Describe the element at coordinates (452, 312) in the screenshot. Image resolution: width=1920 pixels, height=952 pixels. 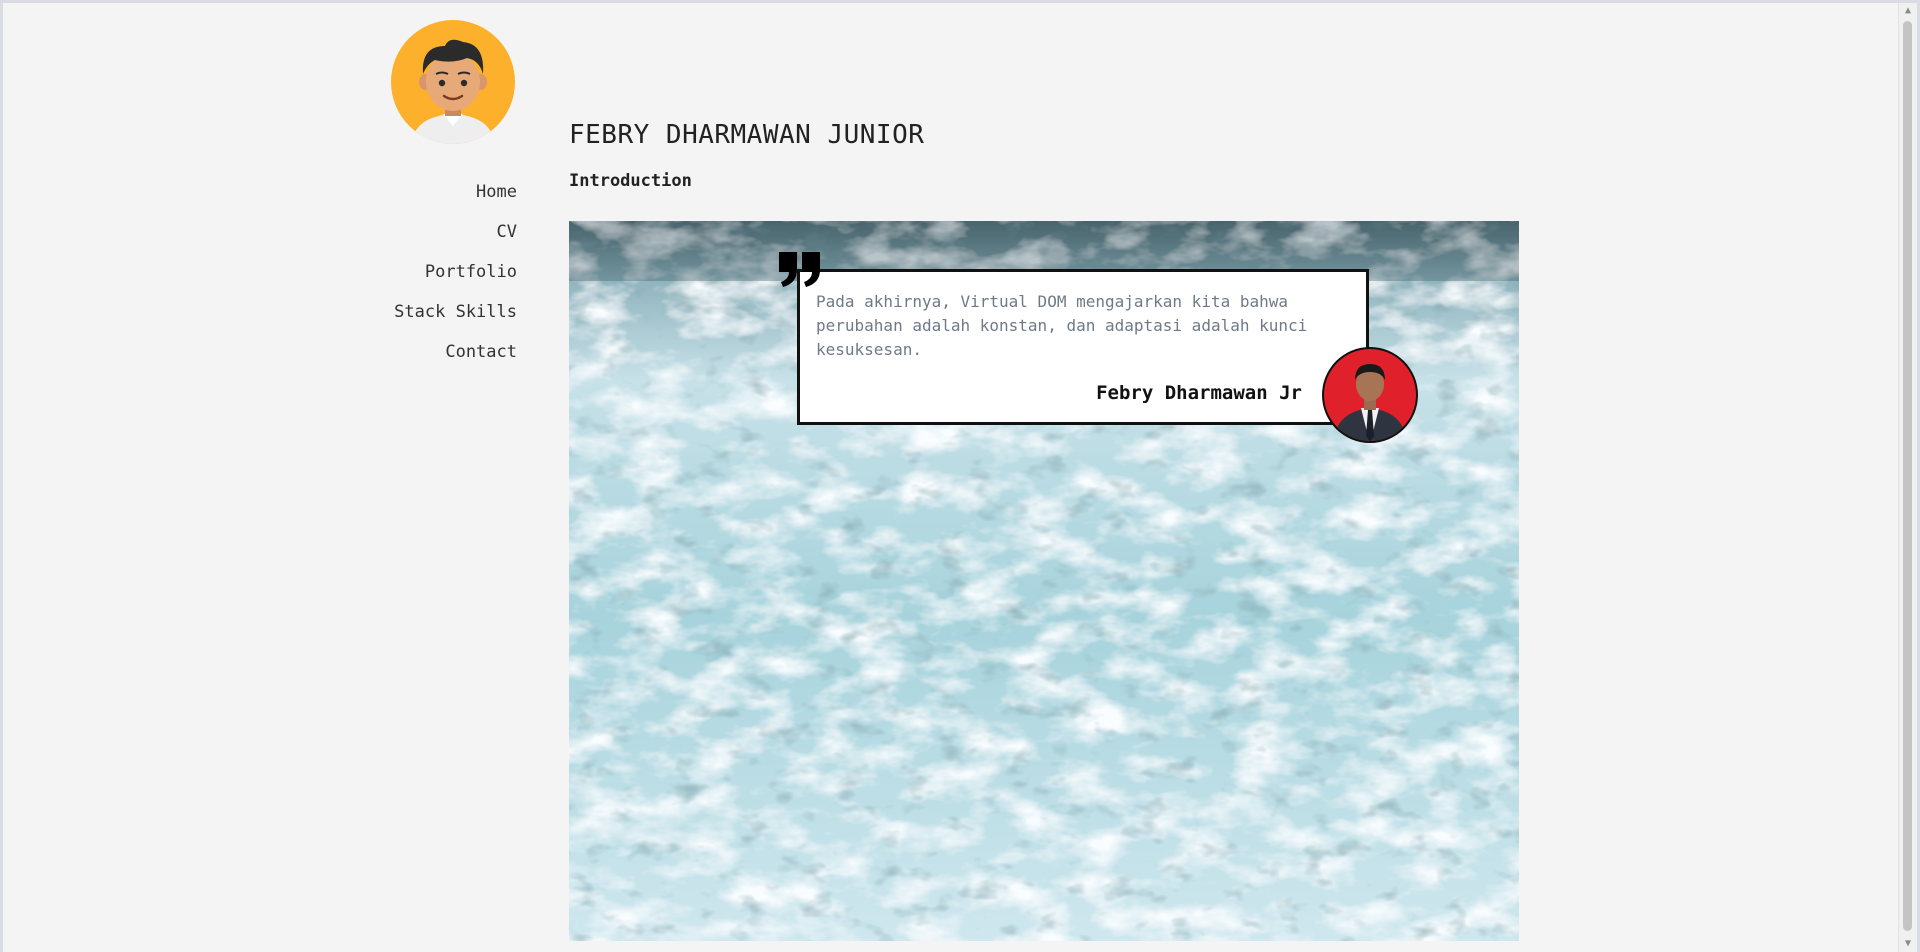
I see `nav-item-stack-skills: Stack Skills` at that location.